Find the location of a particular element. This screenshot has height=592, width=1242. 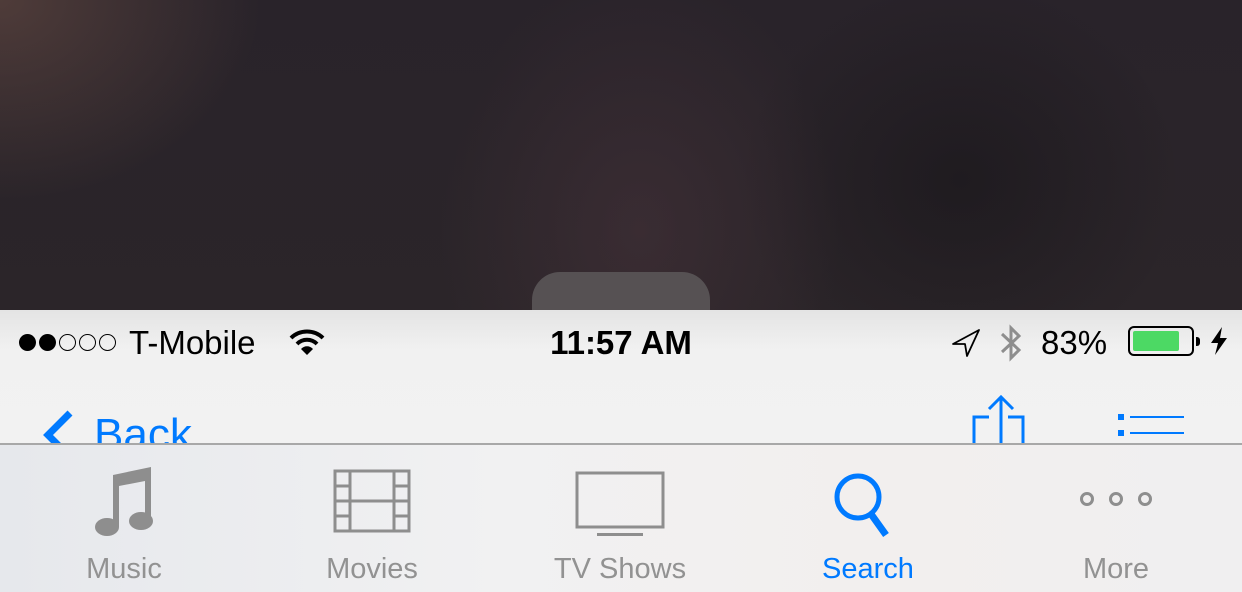

location-arrow-icon is located at coordinates (966, 343).